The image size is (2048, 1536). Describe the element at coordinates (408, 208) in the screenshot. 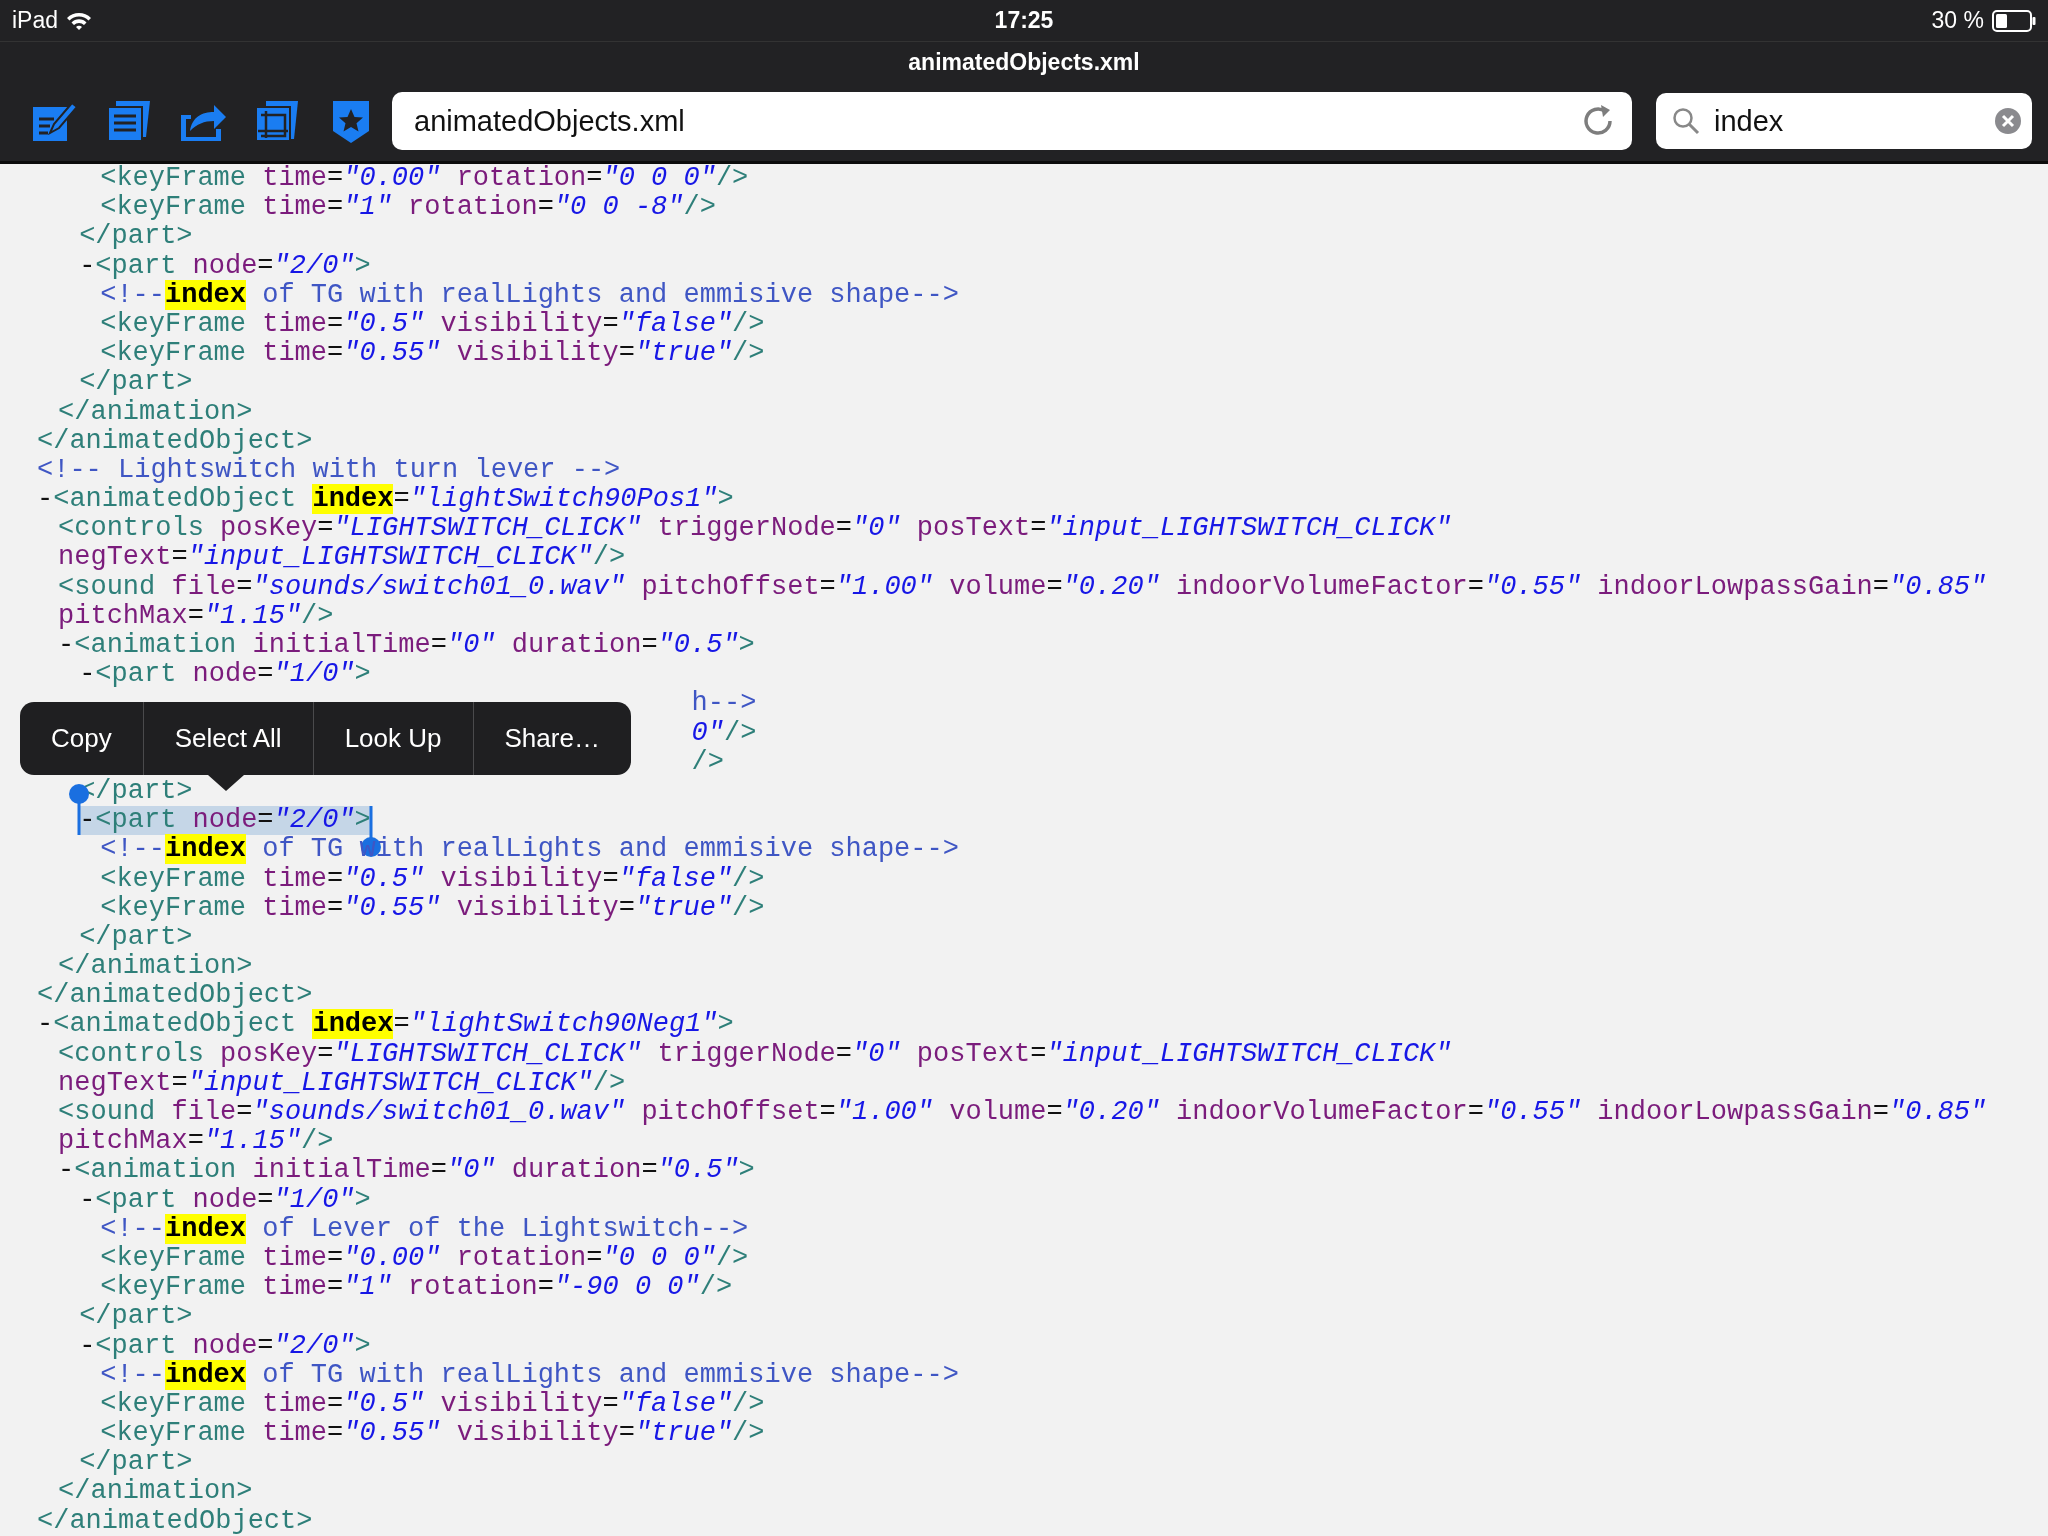

I see `code-line: <keyFrame time="1" rotation="0 0 -8"/>` at that location.